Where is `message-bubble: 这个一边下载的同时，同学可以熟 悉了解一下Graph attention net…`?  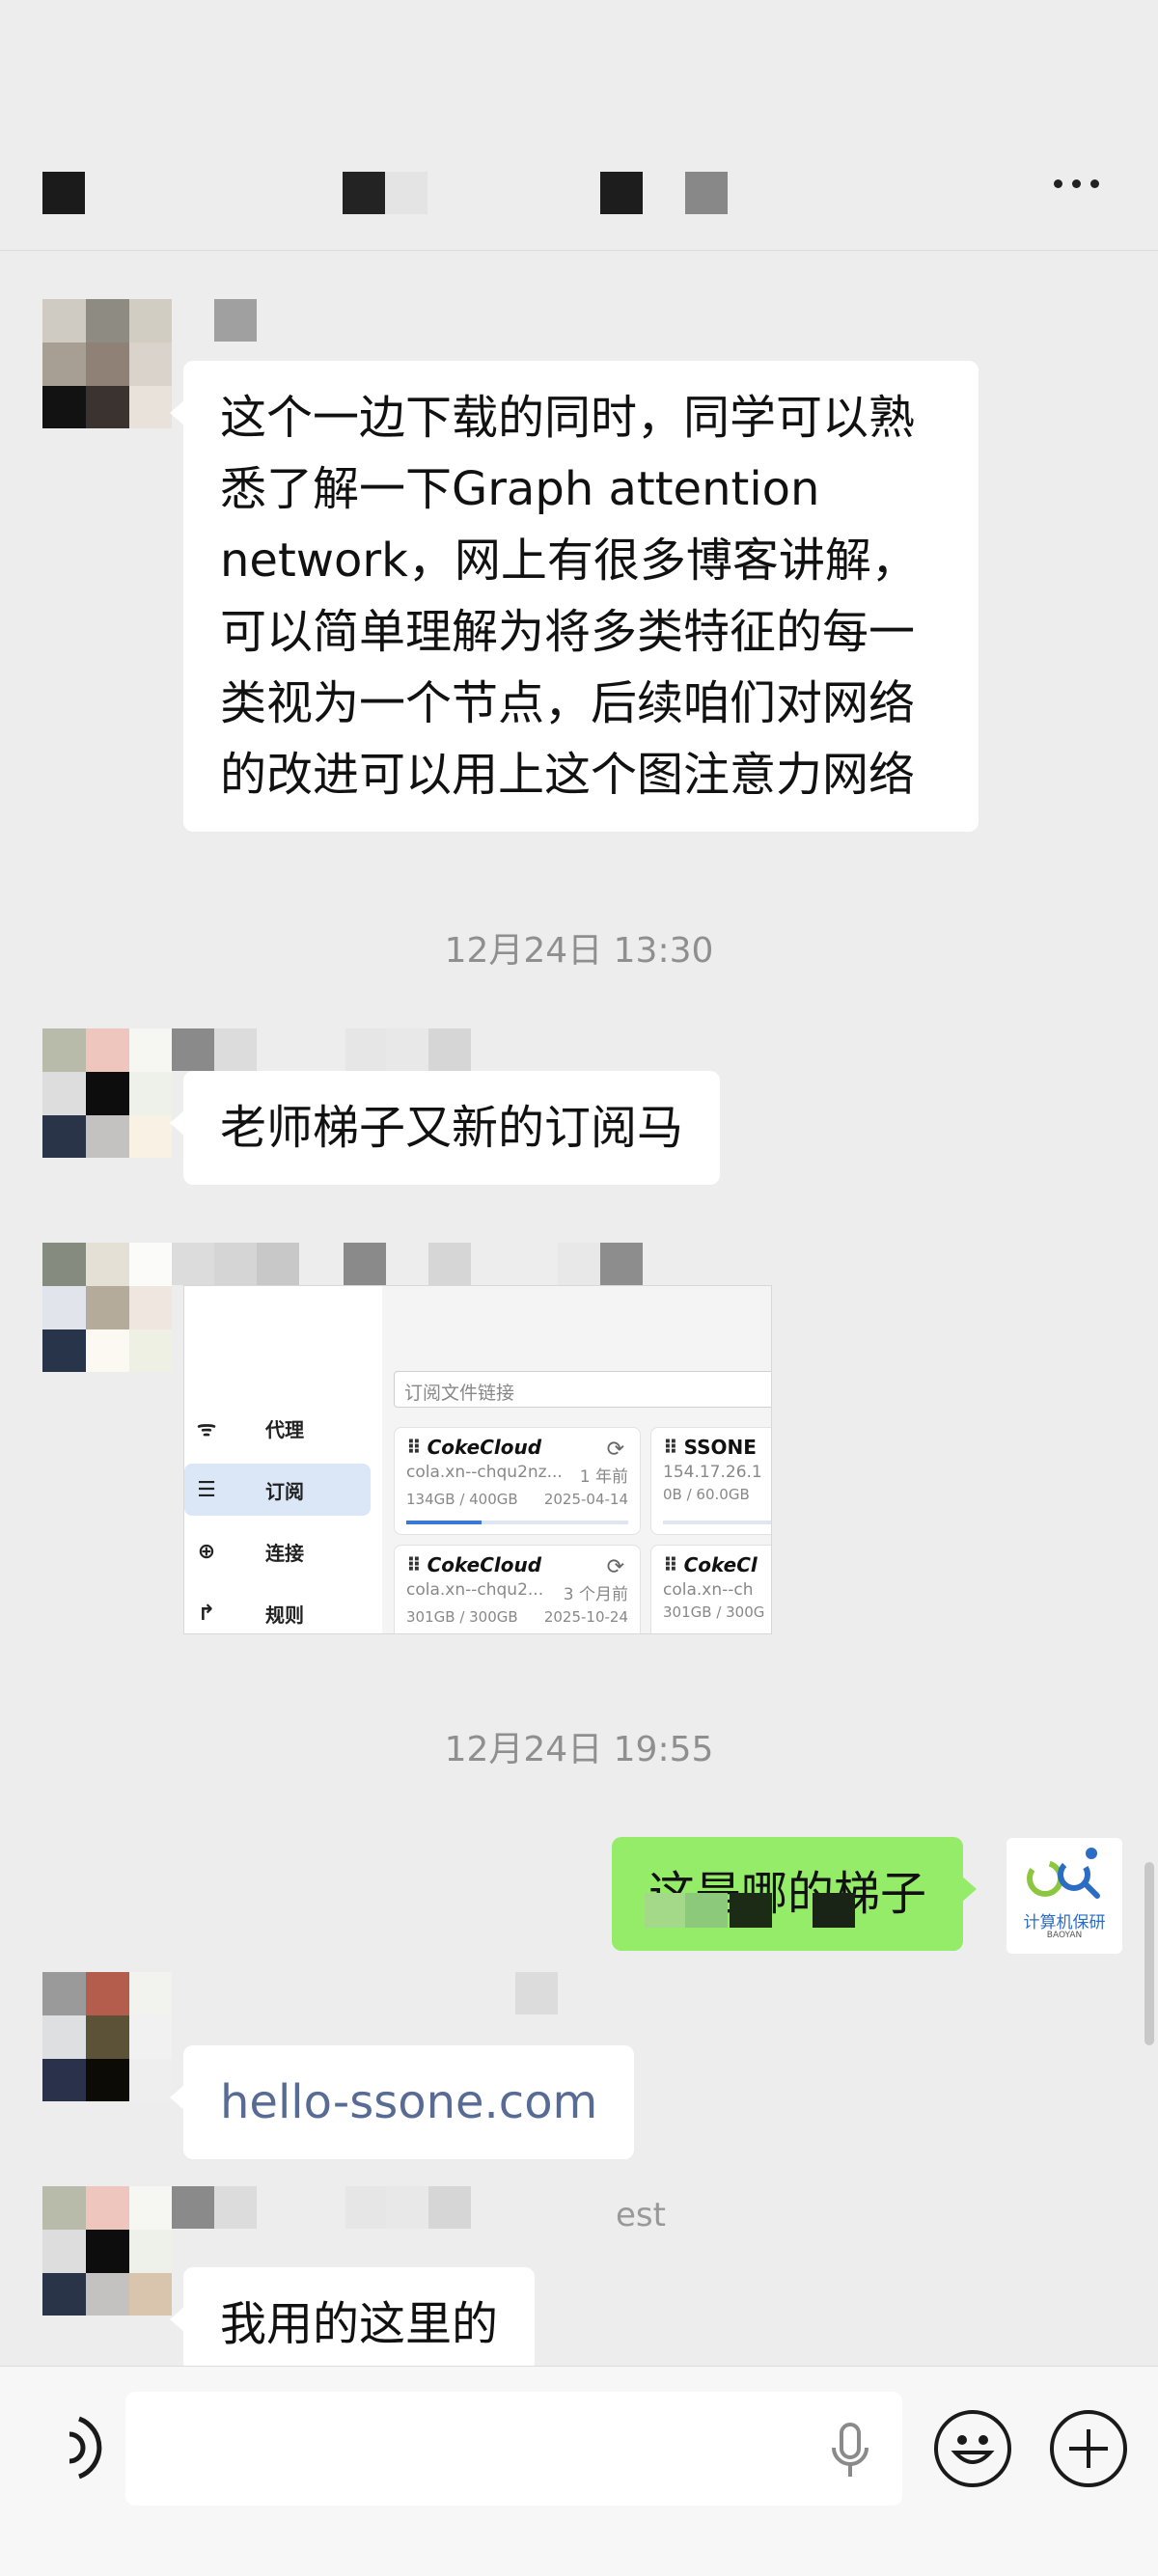 message-bubble: 这个一边下载的同时，同学可以熟 悉了解一下Graph attention net… is located at coordinates (574, 597).